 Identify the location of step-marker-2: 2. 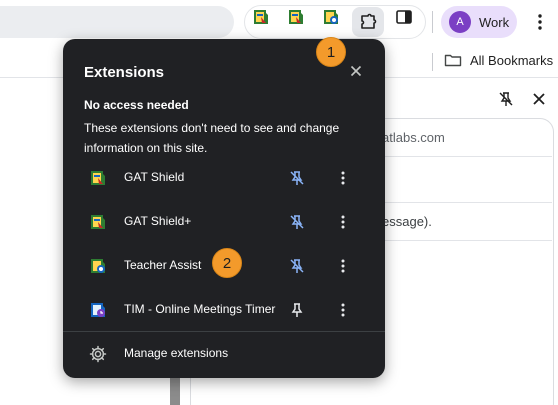
(227, 263).